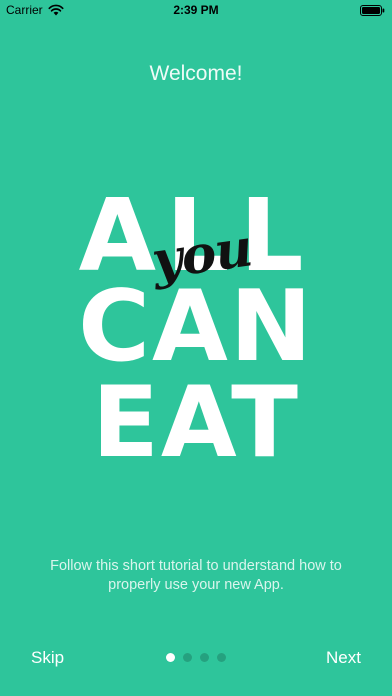 The image size is (392, 696). Describe the element at coordinates (372, 10) in the screenshot. I see `battery-icon` at that location.